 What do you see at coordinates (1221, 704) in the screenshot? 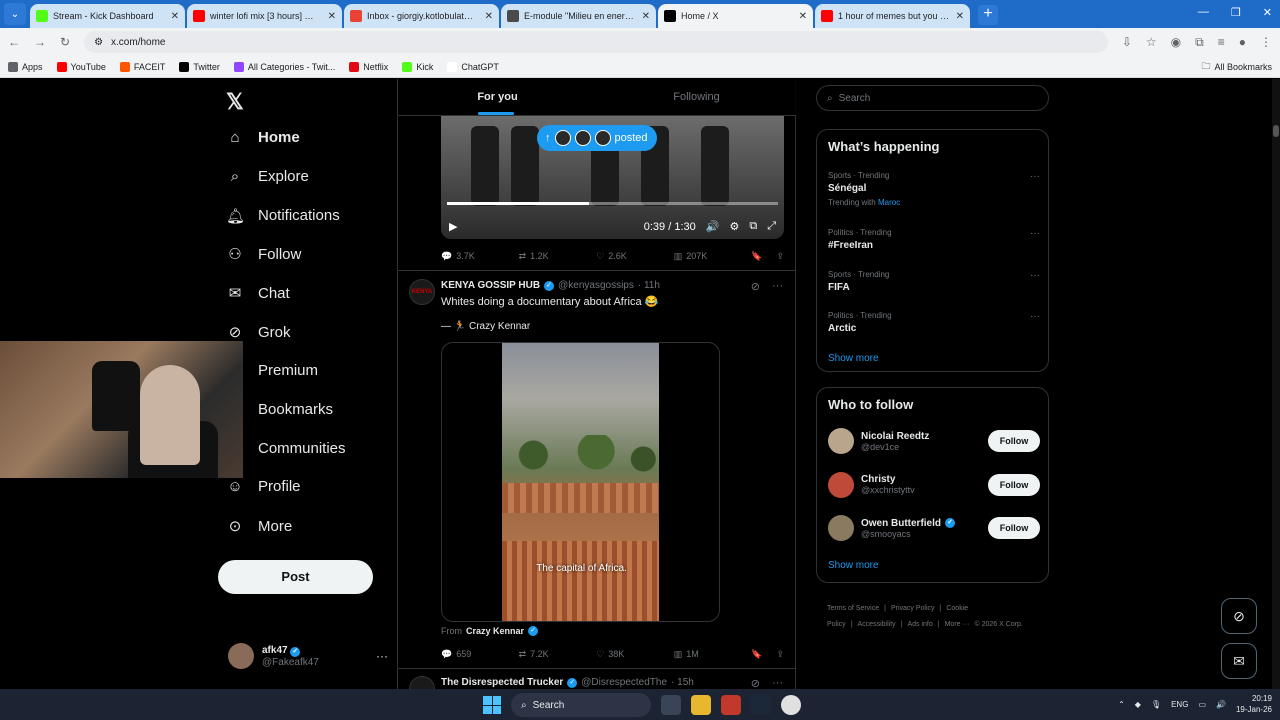
I see `volume-icon: 🔊` at bounding box center [1221, 704].